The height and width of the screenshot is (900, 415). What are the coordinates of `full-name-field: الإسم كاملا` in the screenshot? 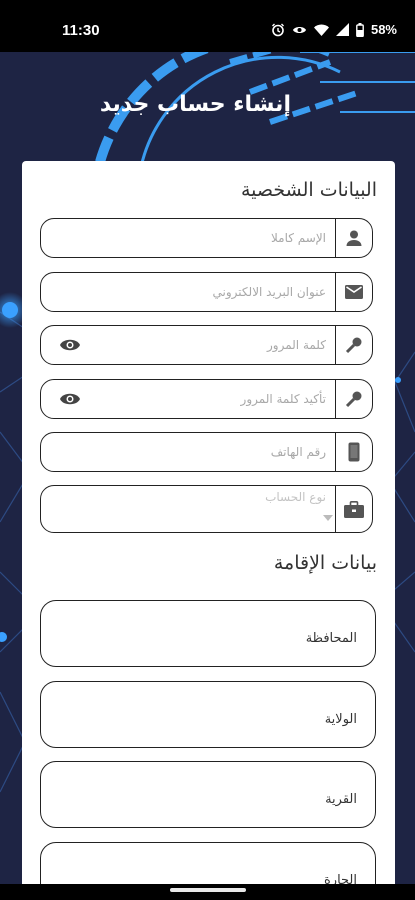 It's located at (206, 238).